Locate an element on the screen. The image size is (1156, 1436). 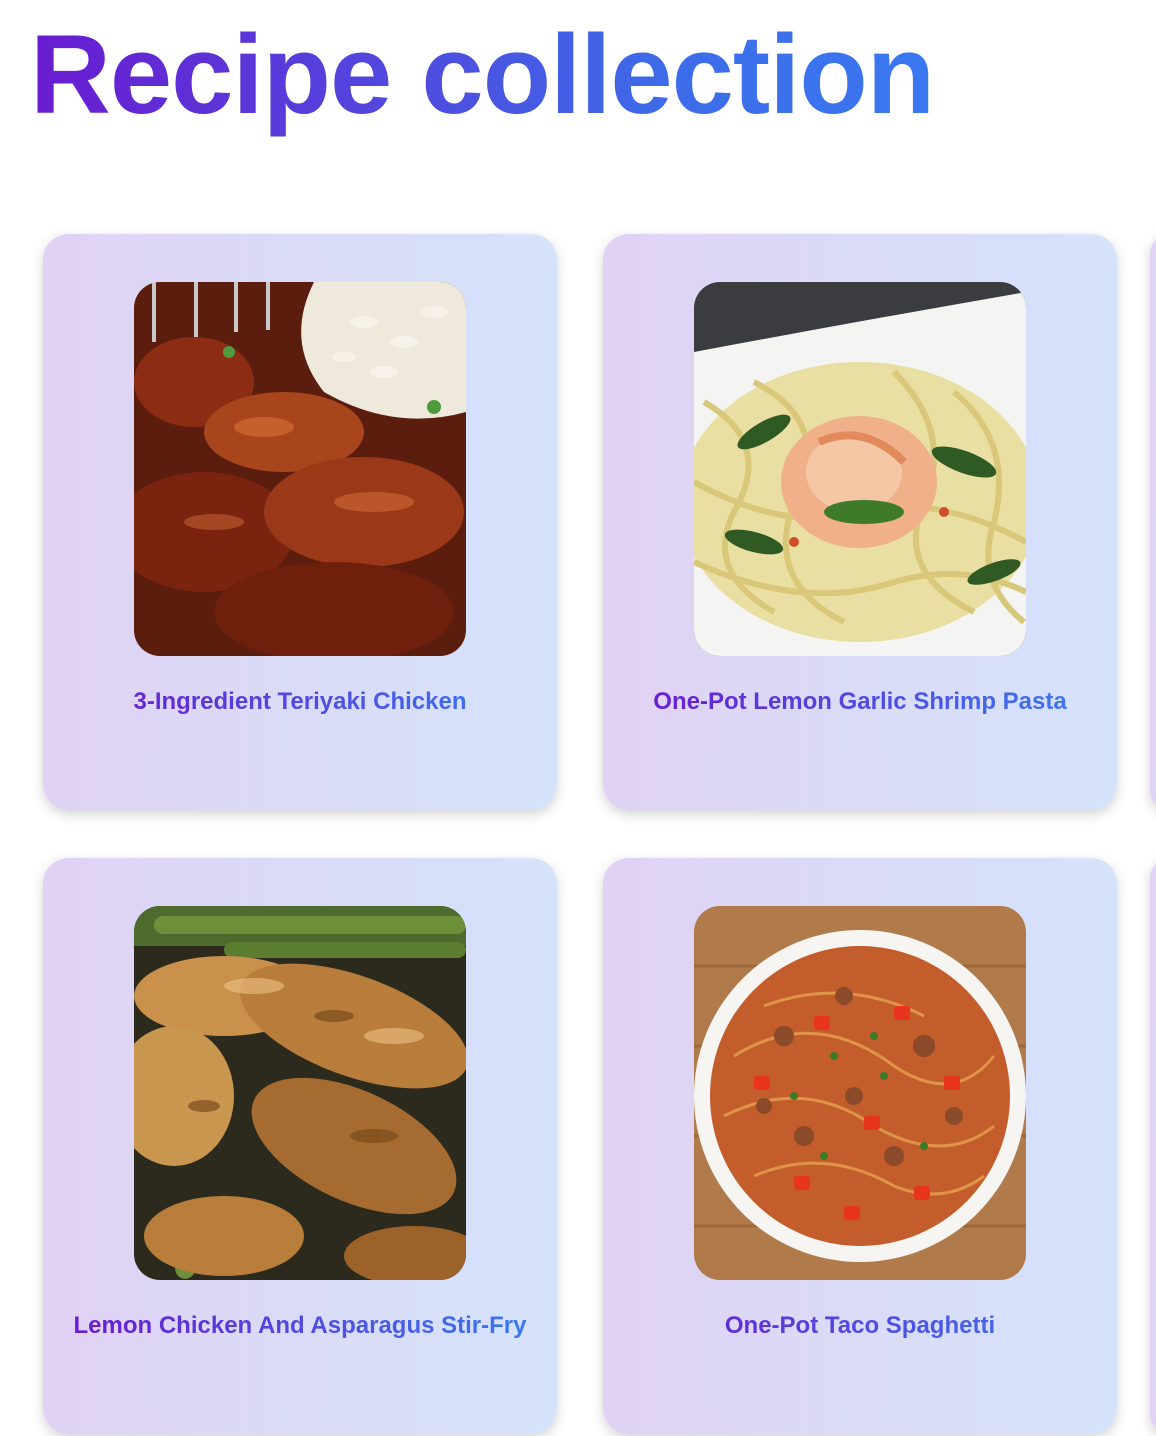
recipe-title: One-Pot Taco Spaghetti is located at coordinates (860, 1326).